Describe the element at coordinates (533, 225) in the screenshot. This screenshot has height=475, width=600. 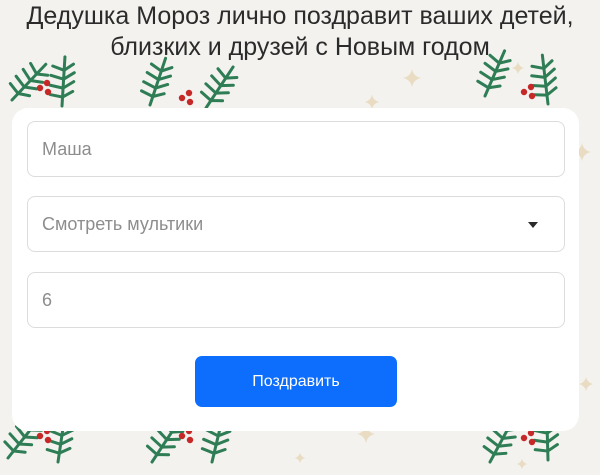
I see `dropdown-caret-icon` at that location.